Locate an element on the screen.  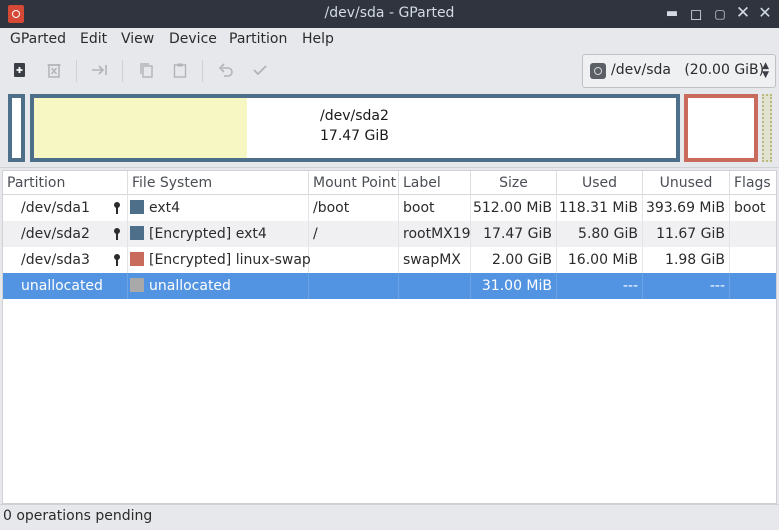
paste-icon is located at coordinates (180, 70).